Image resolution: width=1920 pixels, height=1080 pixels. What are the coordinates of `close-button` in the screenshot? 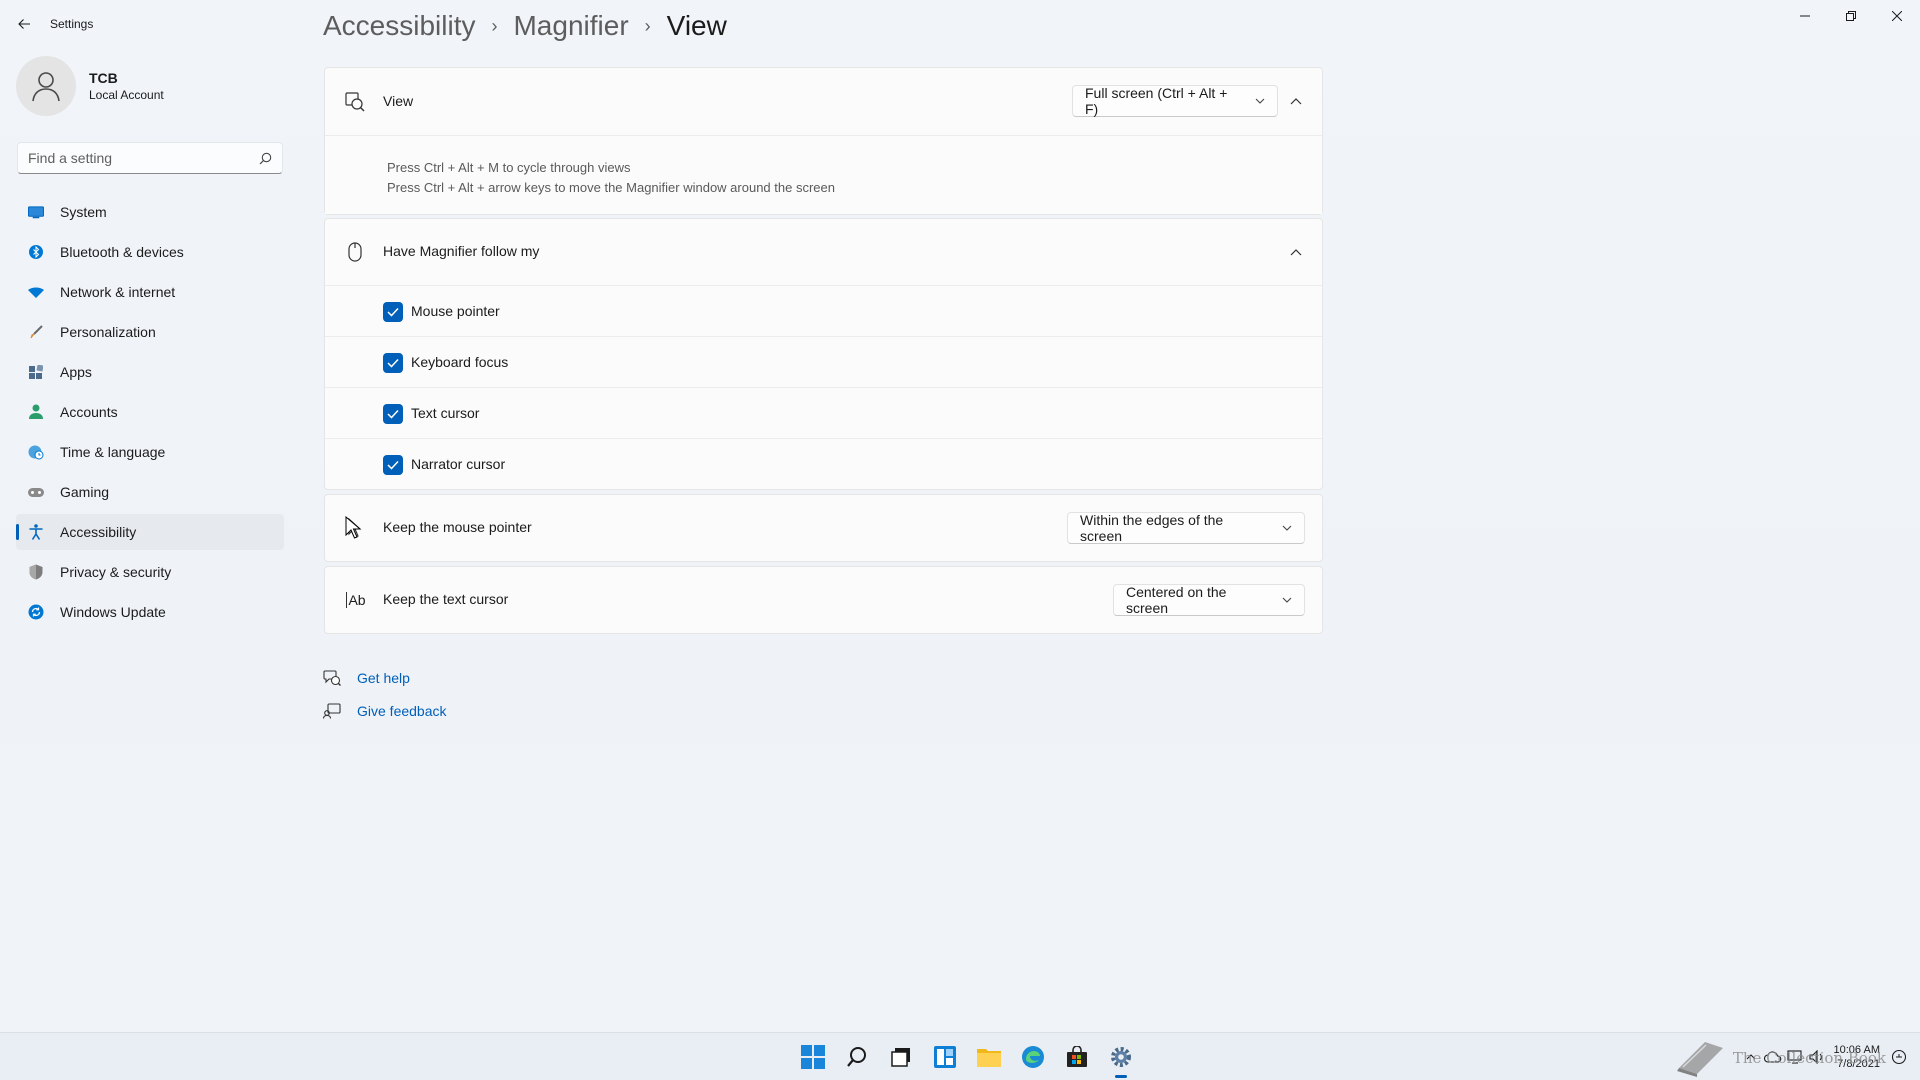 It's located at (1897, 16).